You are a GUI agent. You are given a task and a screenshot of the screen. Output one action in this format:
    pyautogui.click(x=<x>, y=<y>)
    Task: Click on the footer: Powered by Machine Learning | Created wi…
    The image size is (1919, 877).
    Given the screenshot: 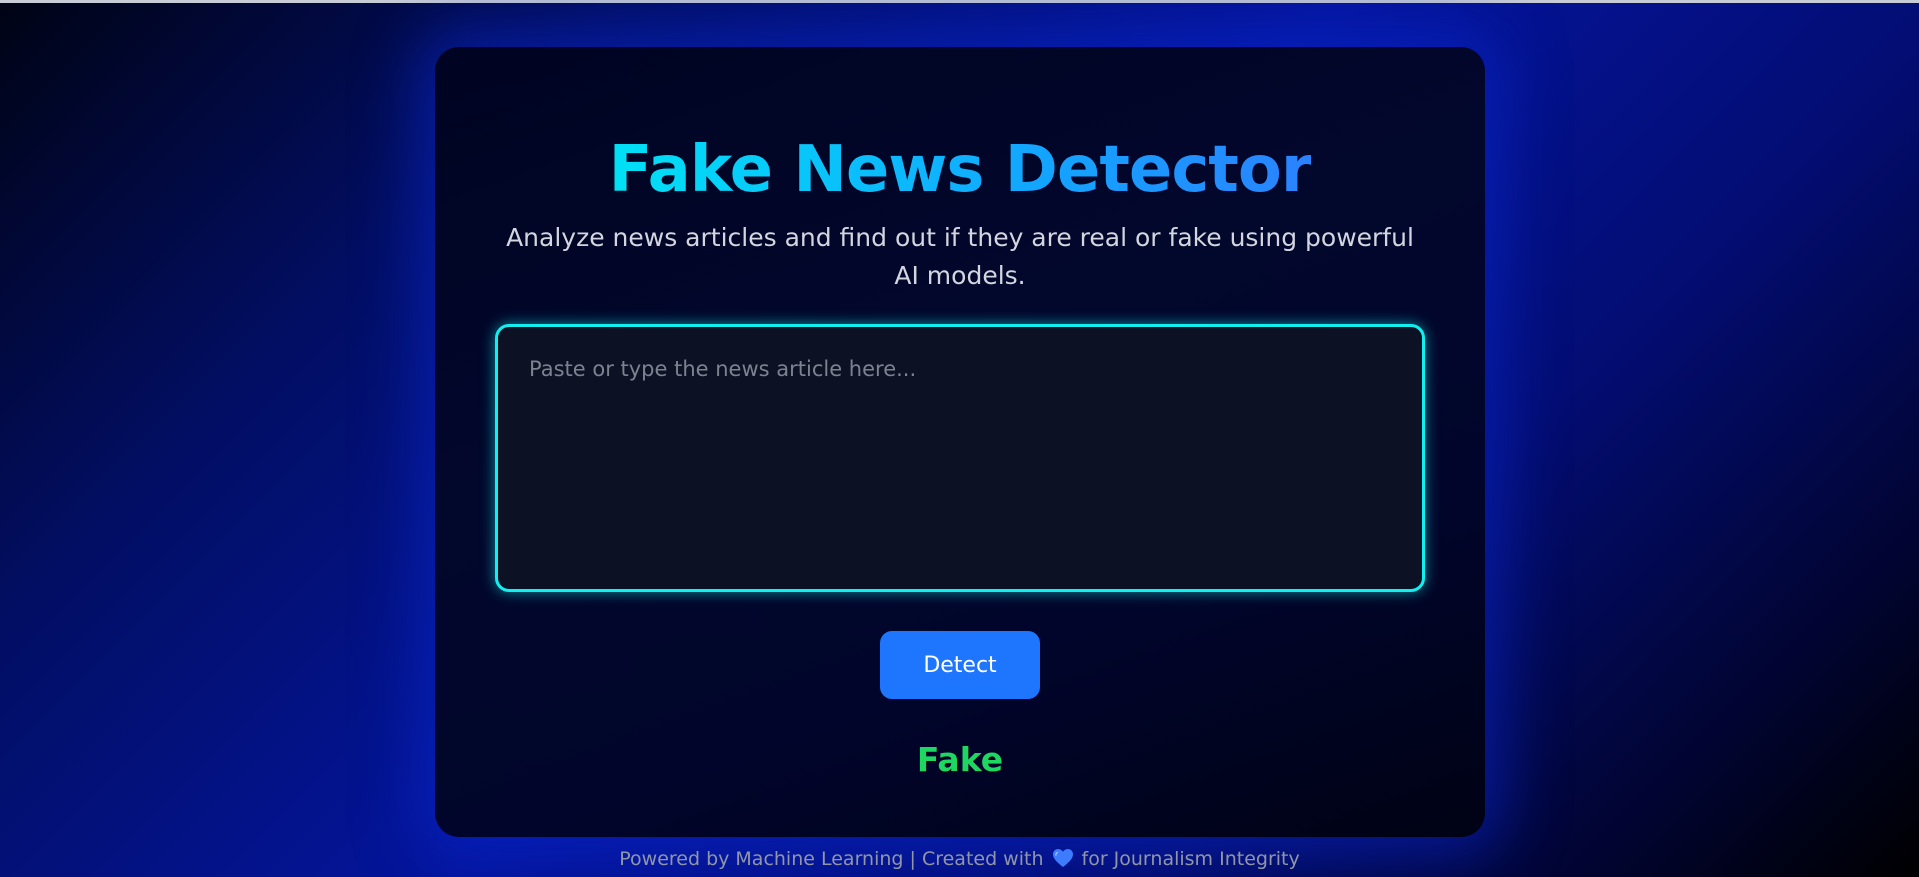 What is the action you would take?
    pyautogui.click(x=959, y=859)
    